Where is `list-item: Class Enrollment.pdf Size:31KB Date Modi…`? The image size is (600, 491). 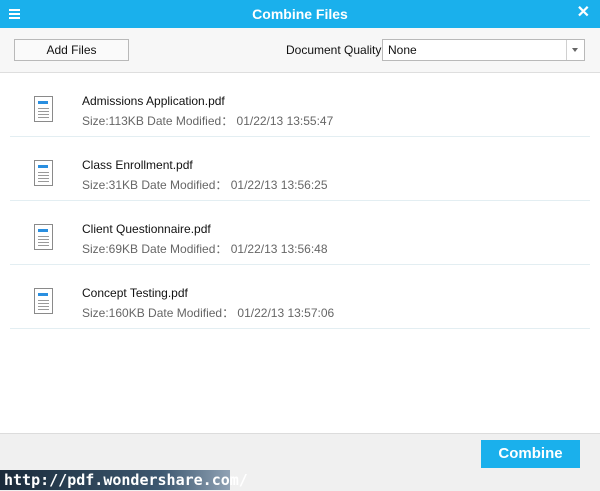 list-item: Class Enrollment.pdf Size:31KB Date Modi… is located at coordinates (300, 169).